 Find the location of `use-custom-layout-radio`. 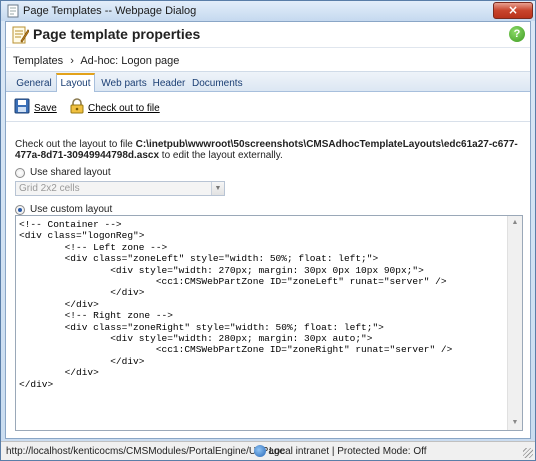

use-custom-layout-radio is located at coordinates (20, 210).